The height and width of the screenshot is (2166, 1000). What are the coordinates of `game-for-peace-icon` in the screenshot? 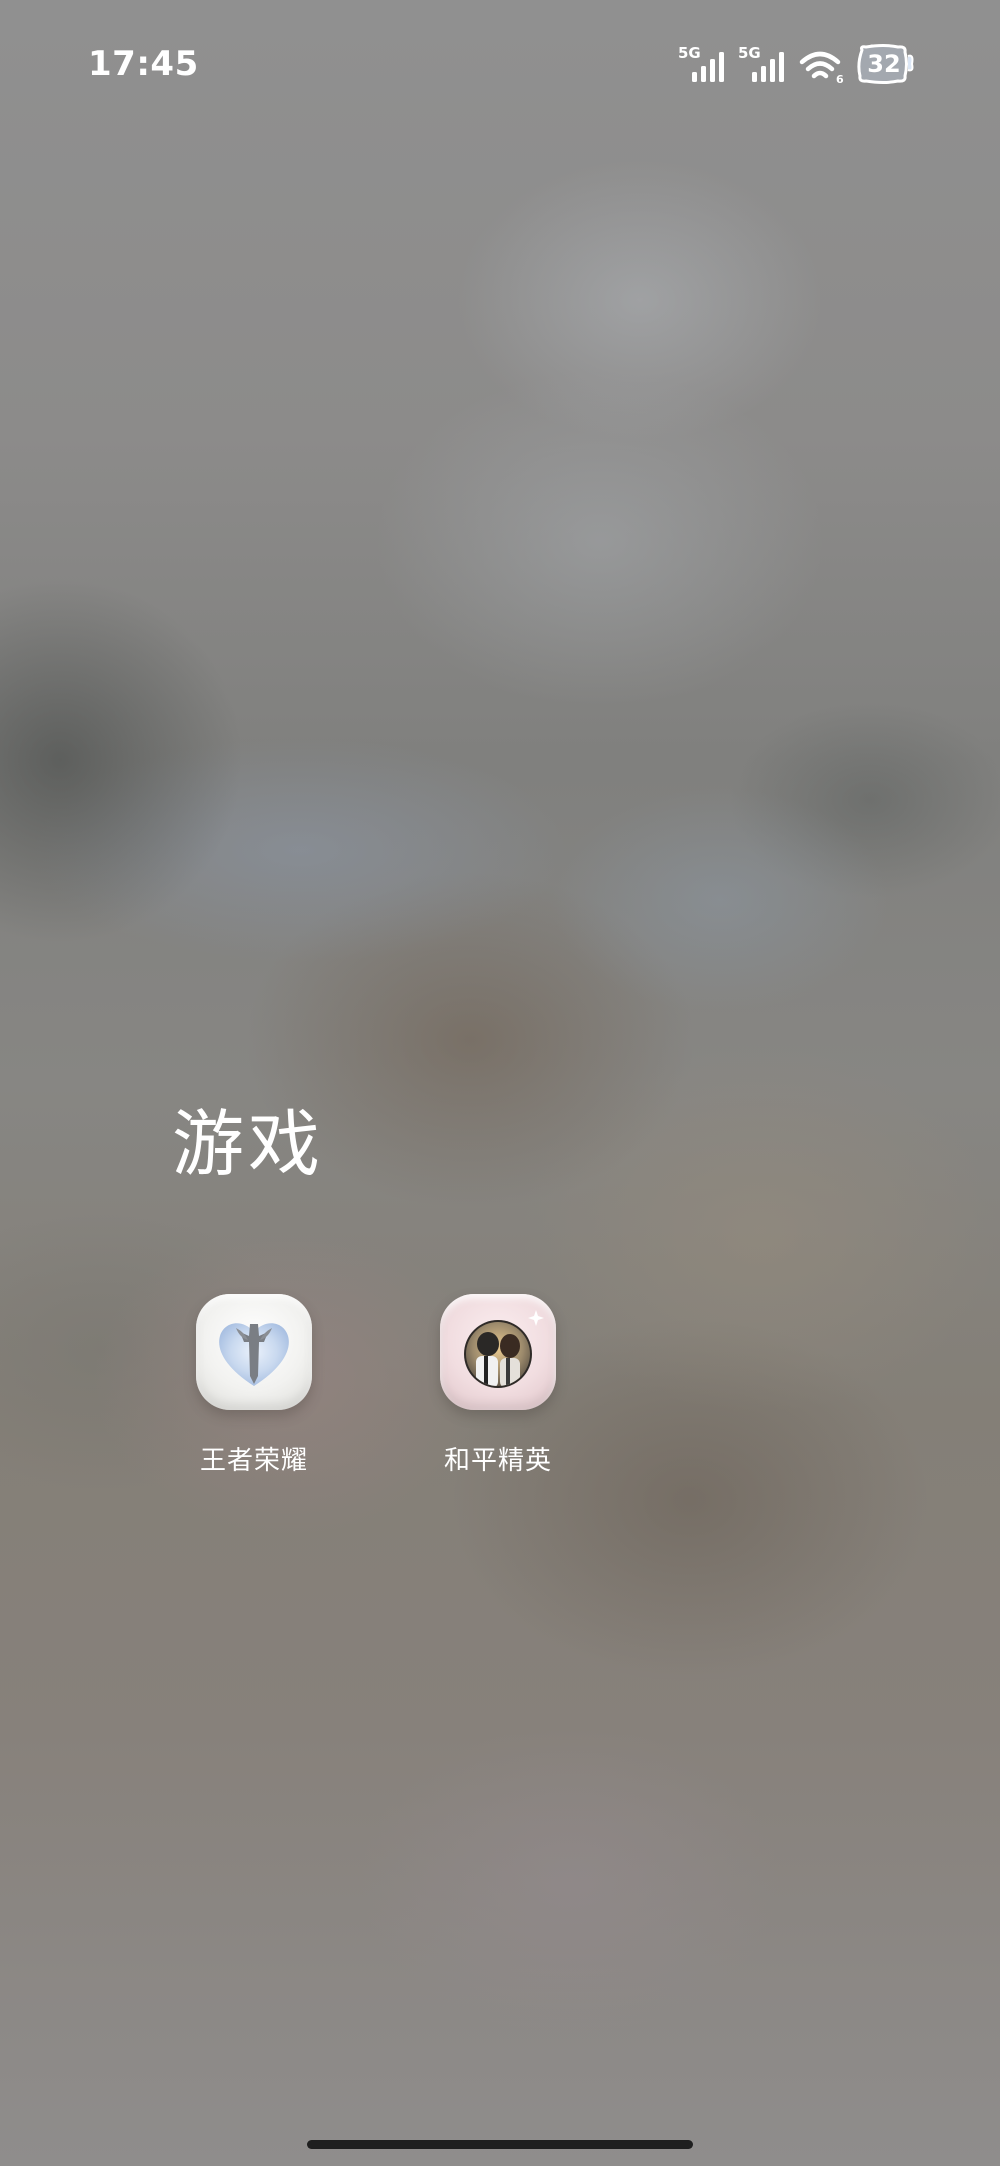 It's located at (498, 1352).